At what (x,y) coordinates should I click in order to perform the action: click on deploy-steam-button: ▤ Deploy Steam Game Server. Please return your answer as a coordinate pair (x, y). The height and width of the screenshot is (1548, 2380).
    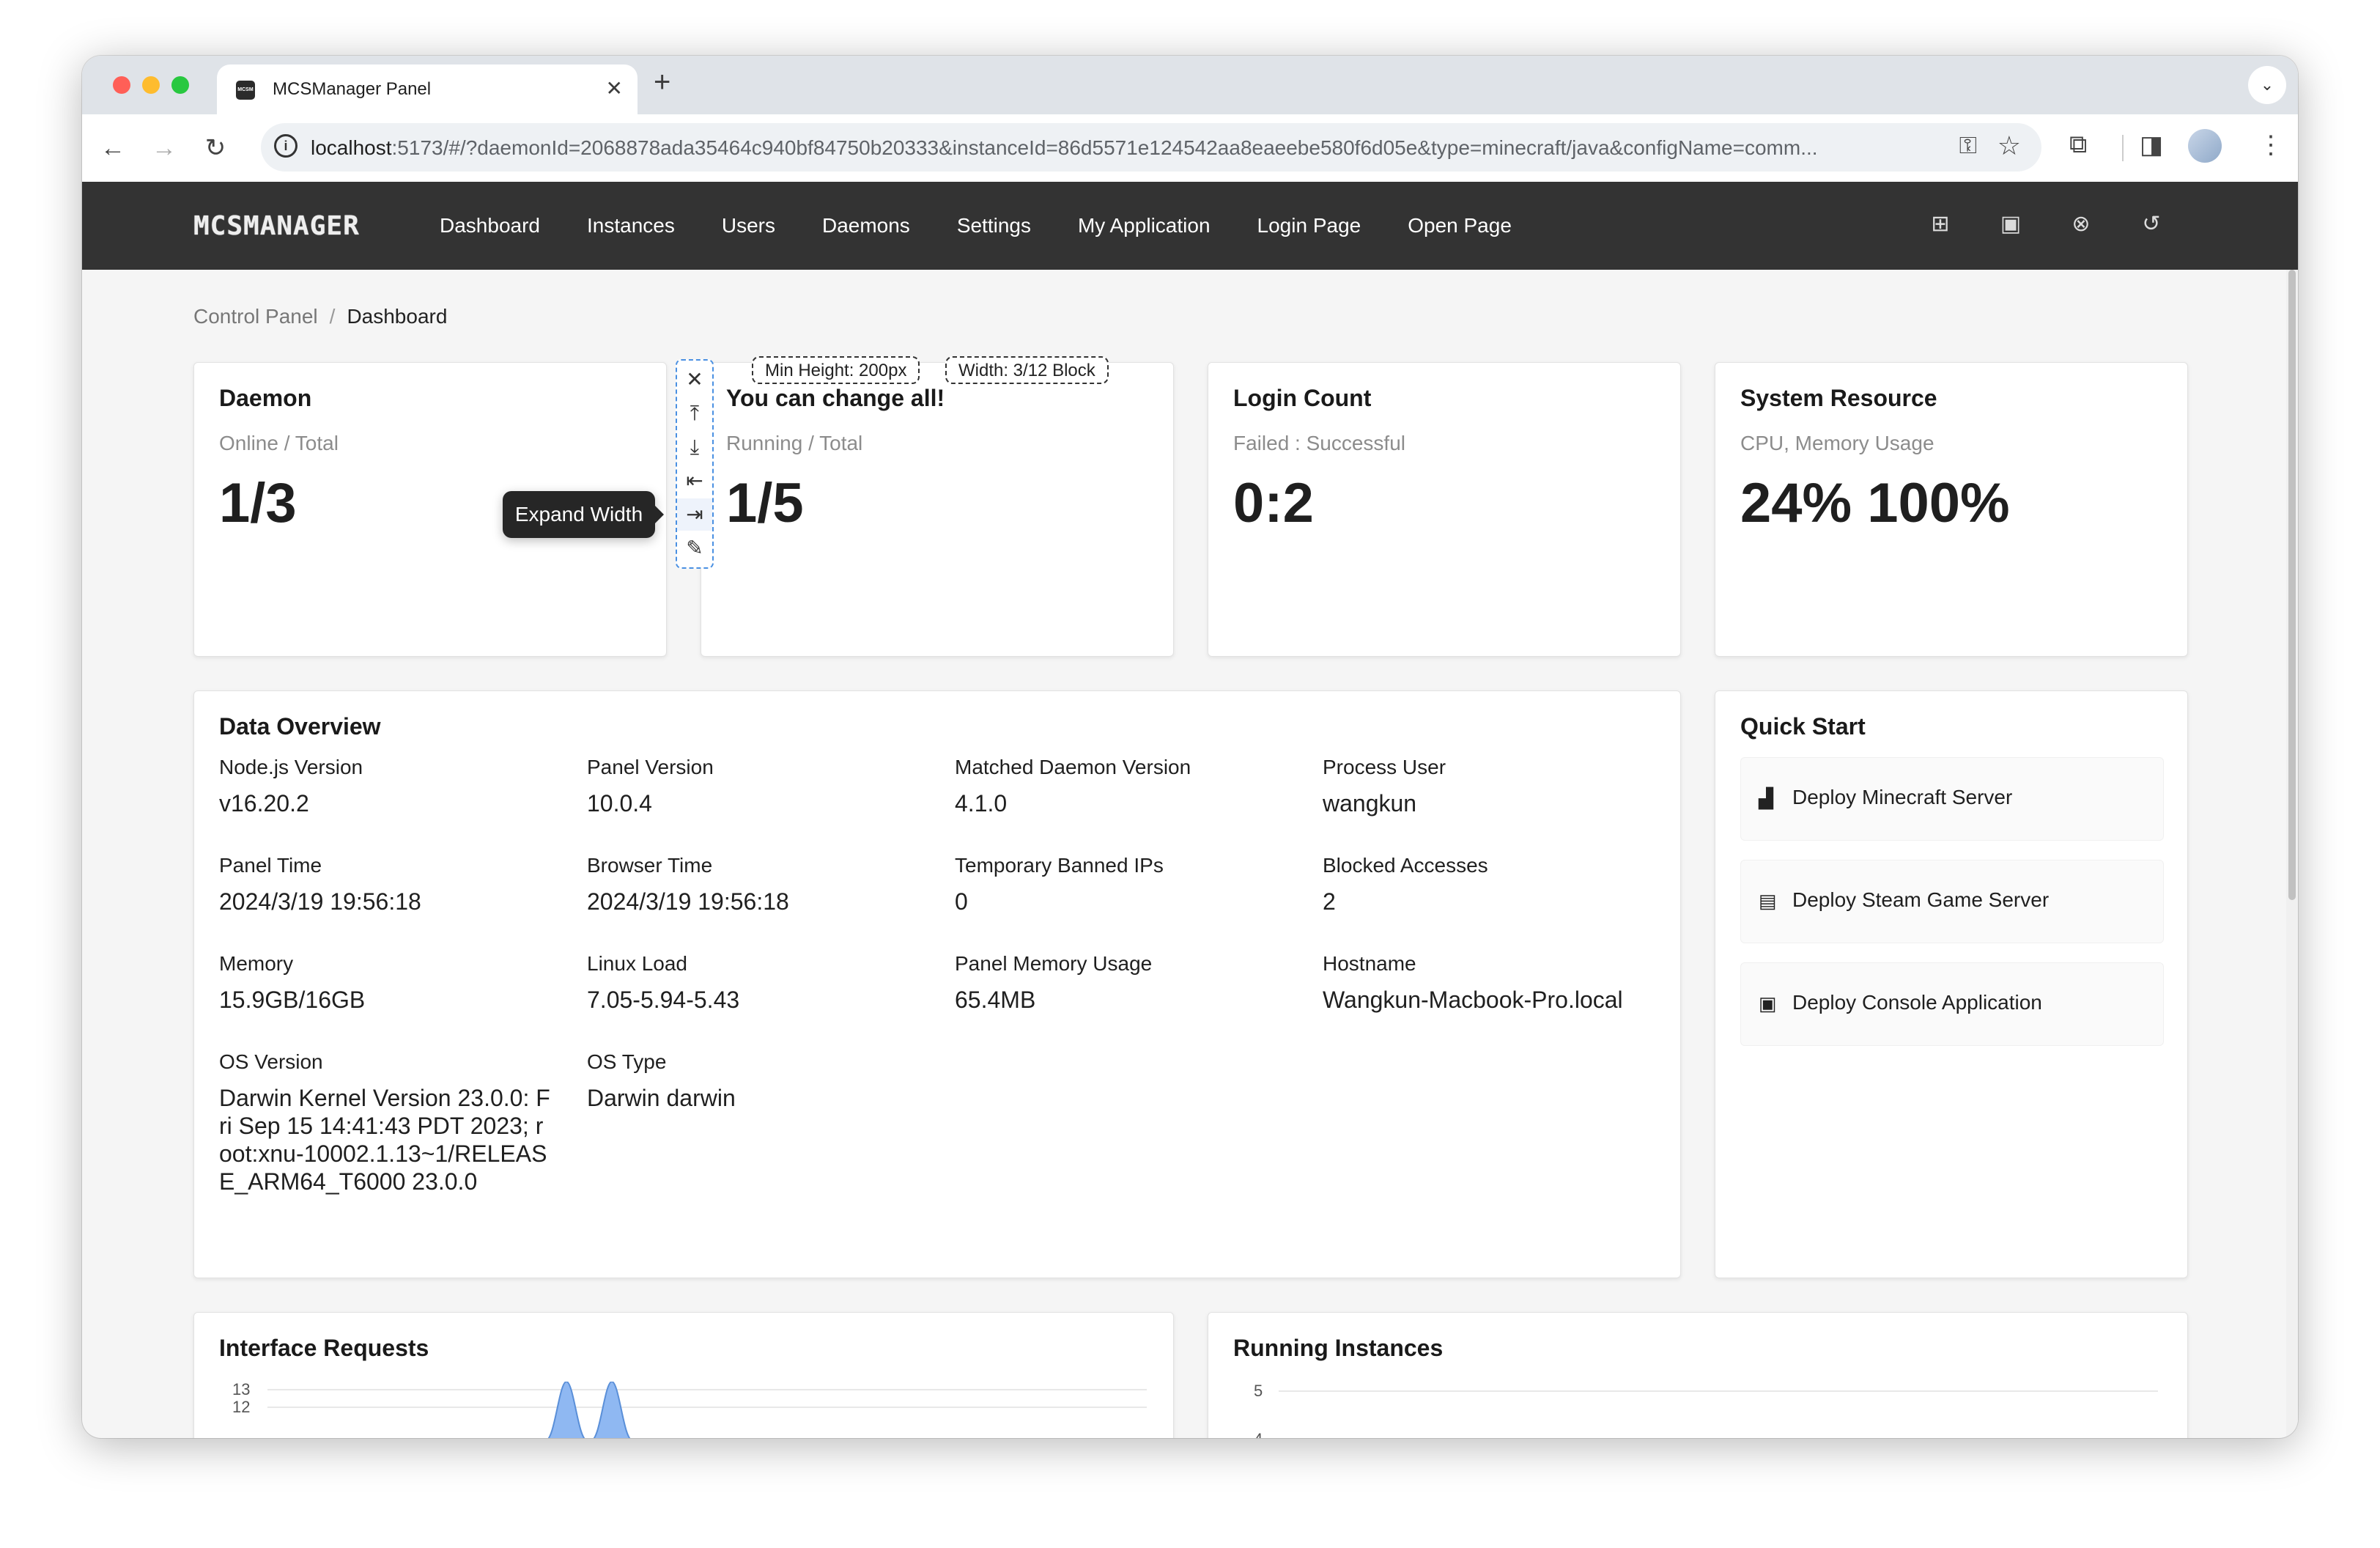
    Looking at the image, I should click on (1952, 901).